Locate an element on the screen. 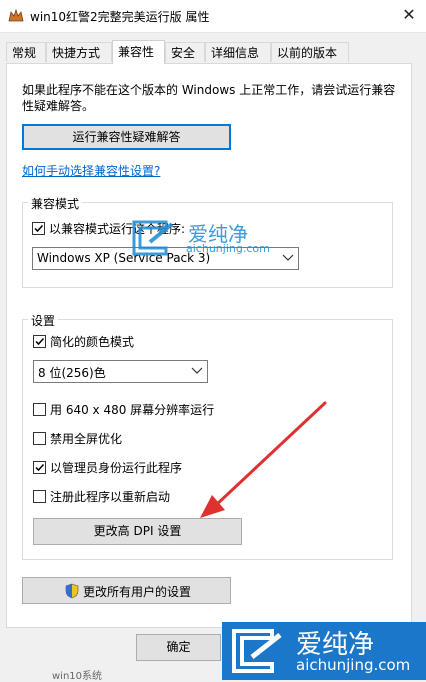  annotation-arrow is located at coordinates (263, 459).